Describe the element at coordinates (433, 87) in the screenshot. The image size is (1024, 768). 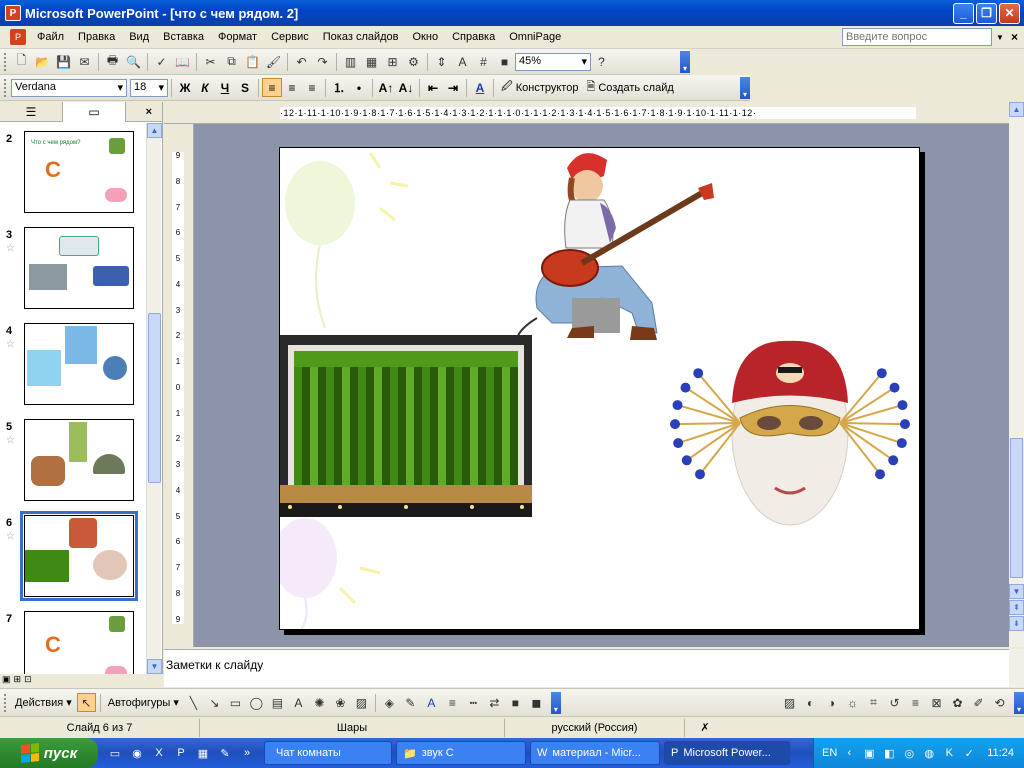
I see `decrease-indent-icon: ⇤` at that location.